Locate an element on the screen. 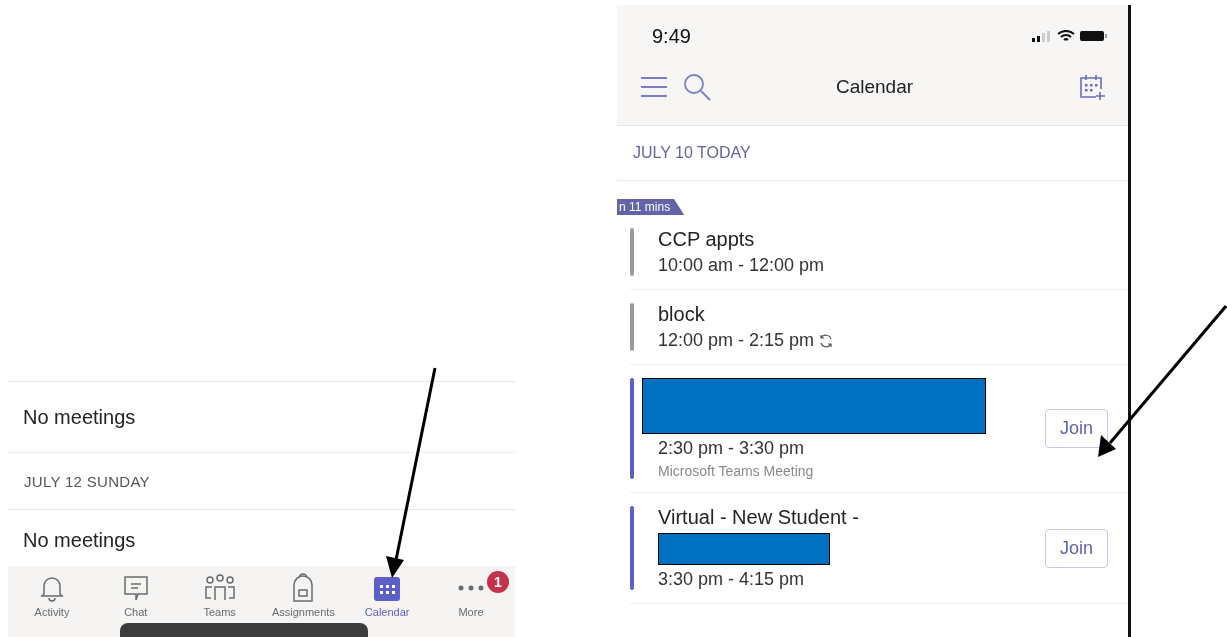 Image resolution: width=1227 pixels, height=637 pixels. event-title: CCP appts is located at coordinates (707, 239).